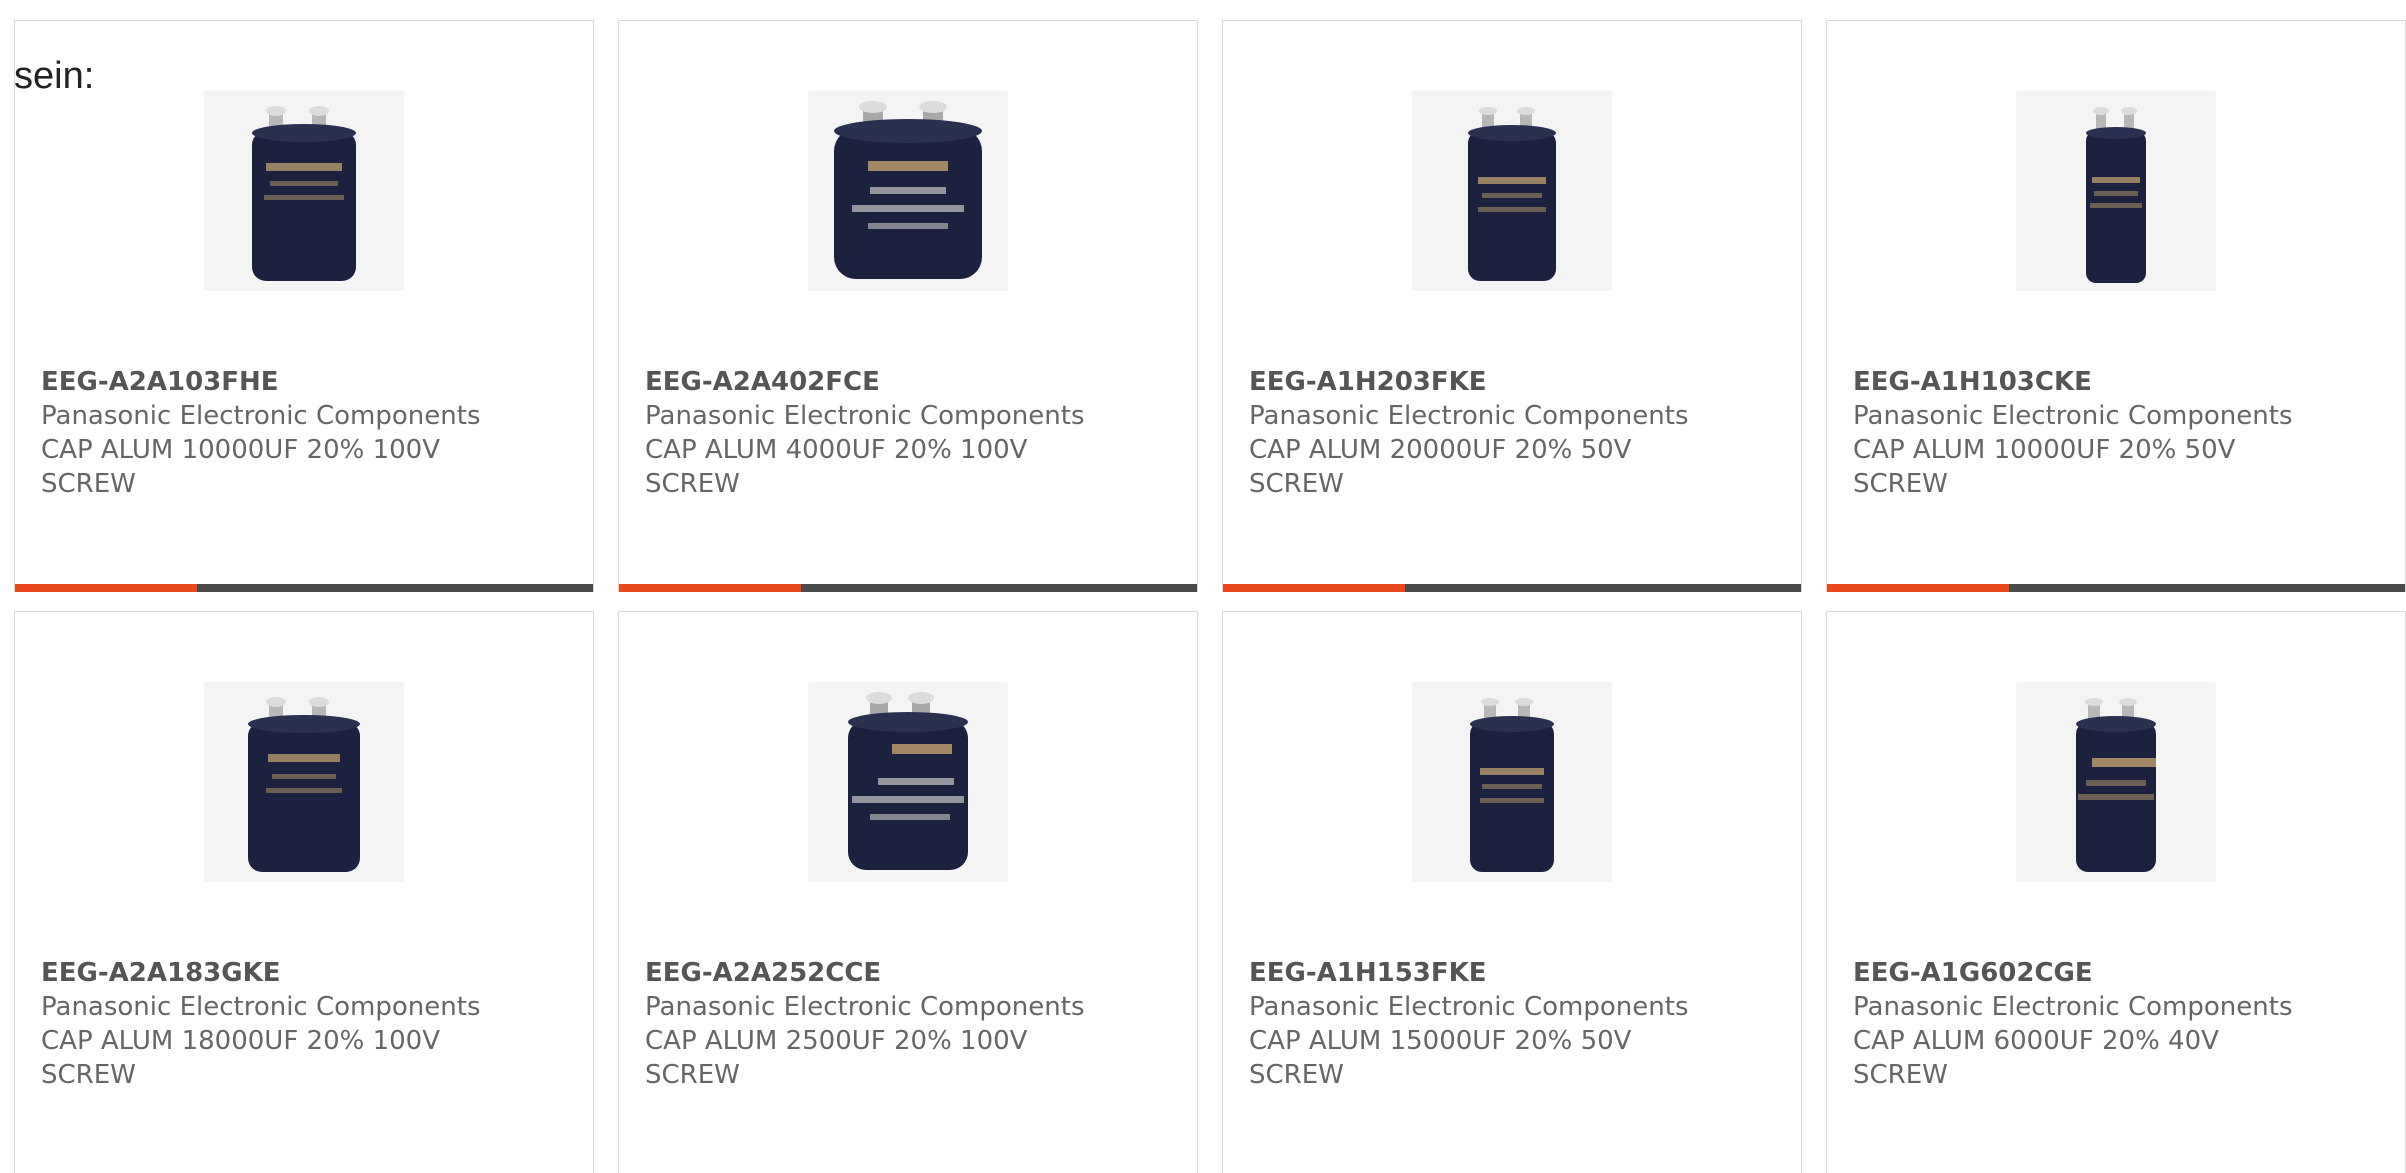 The image size is (2406, 1173). What do you see at coordinates (1440, 1058) in the screenshot?
I see `description: CAP ALUM 15000UF 20% 50V SCREW` at bounding box center [1440, 1058].